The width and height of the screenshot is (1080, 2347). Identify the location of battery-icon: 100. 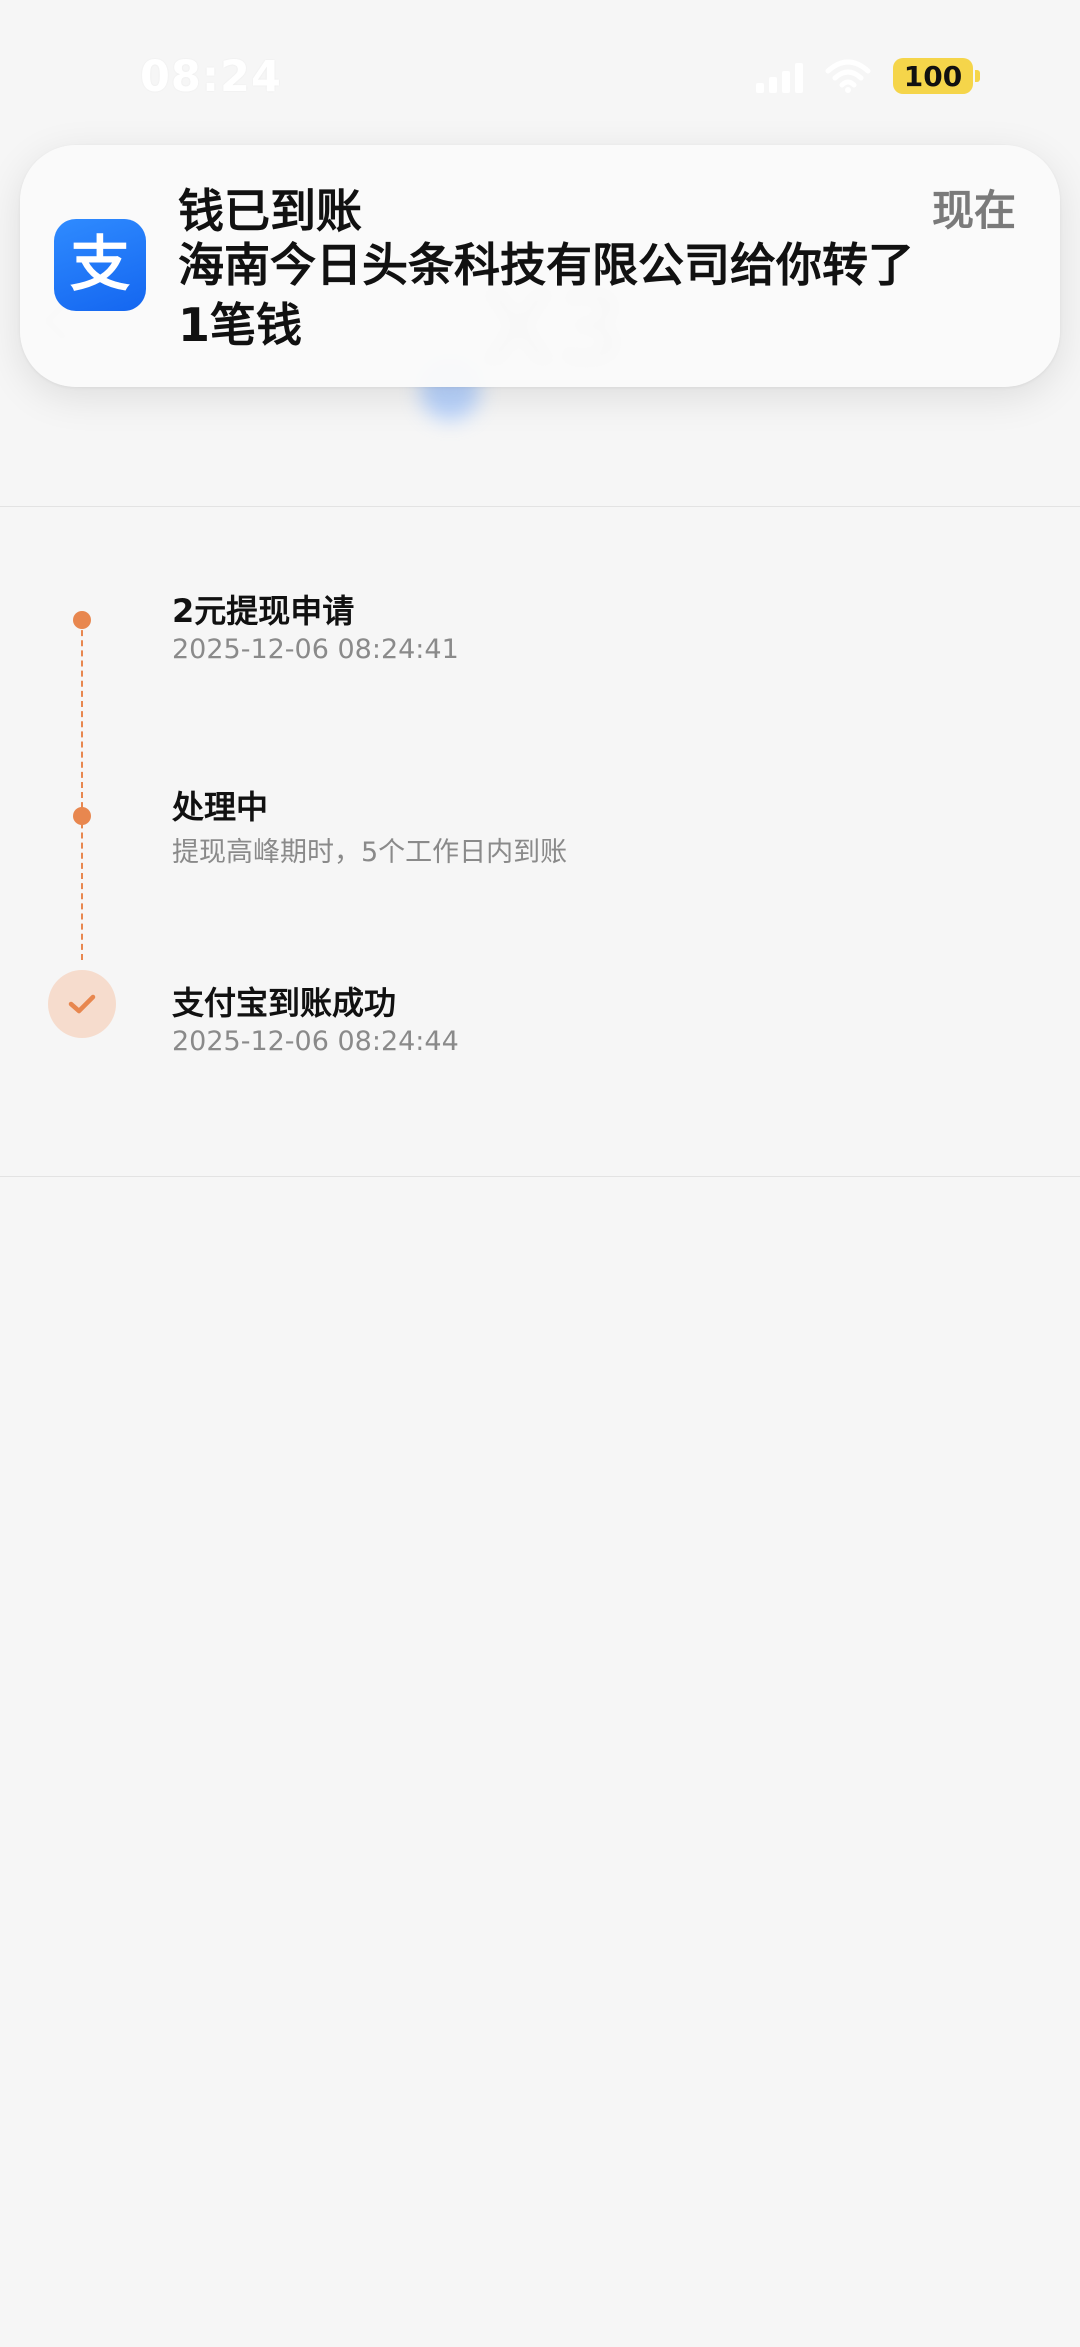
(936, 76).